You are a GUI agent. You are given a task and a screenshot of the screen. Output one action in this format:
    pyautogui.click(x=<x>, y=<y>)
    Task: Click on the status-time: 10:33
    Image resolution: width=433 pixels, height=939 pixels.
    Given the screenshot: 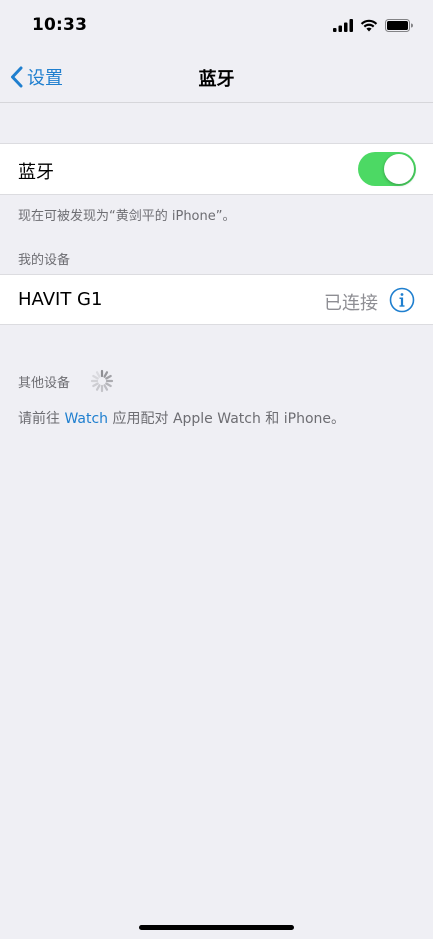 What is the action you would take?
    pyautogui.click(x=60, y=25)
    